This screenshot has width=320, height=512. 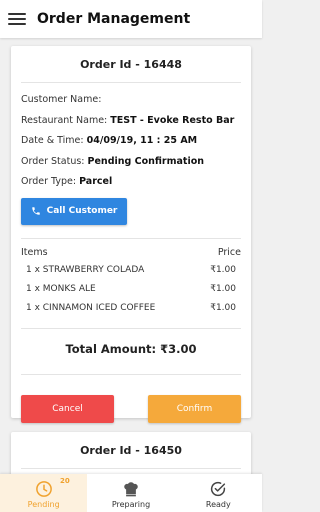 What do you see at coordinates (52, 140) in the screenshot?
I see `datetime-label: Date & Time:` at bounding box center [52, 140].